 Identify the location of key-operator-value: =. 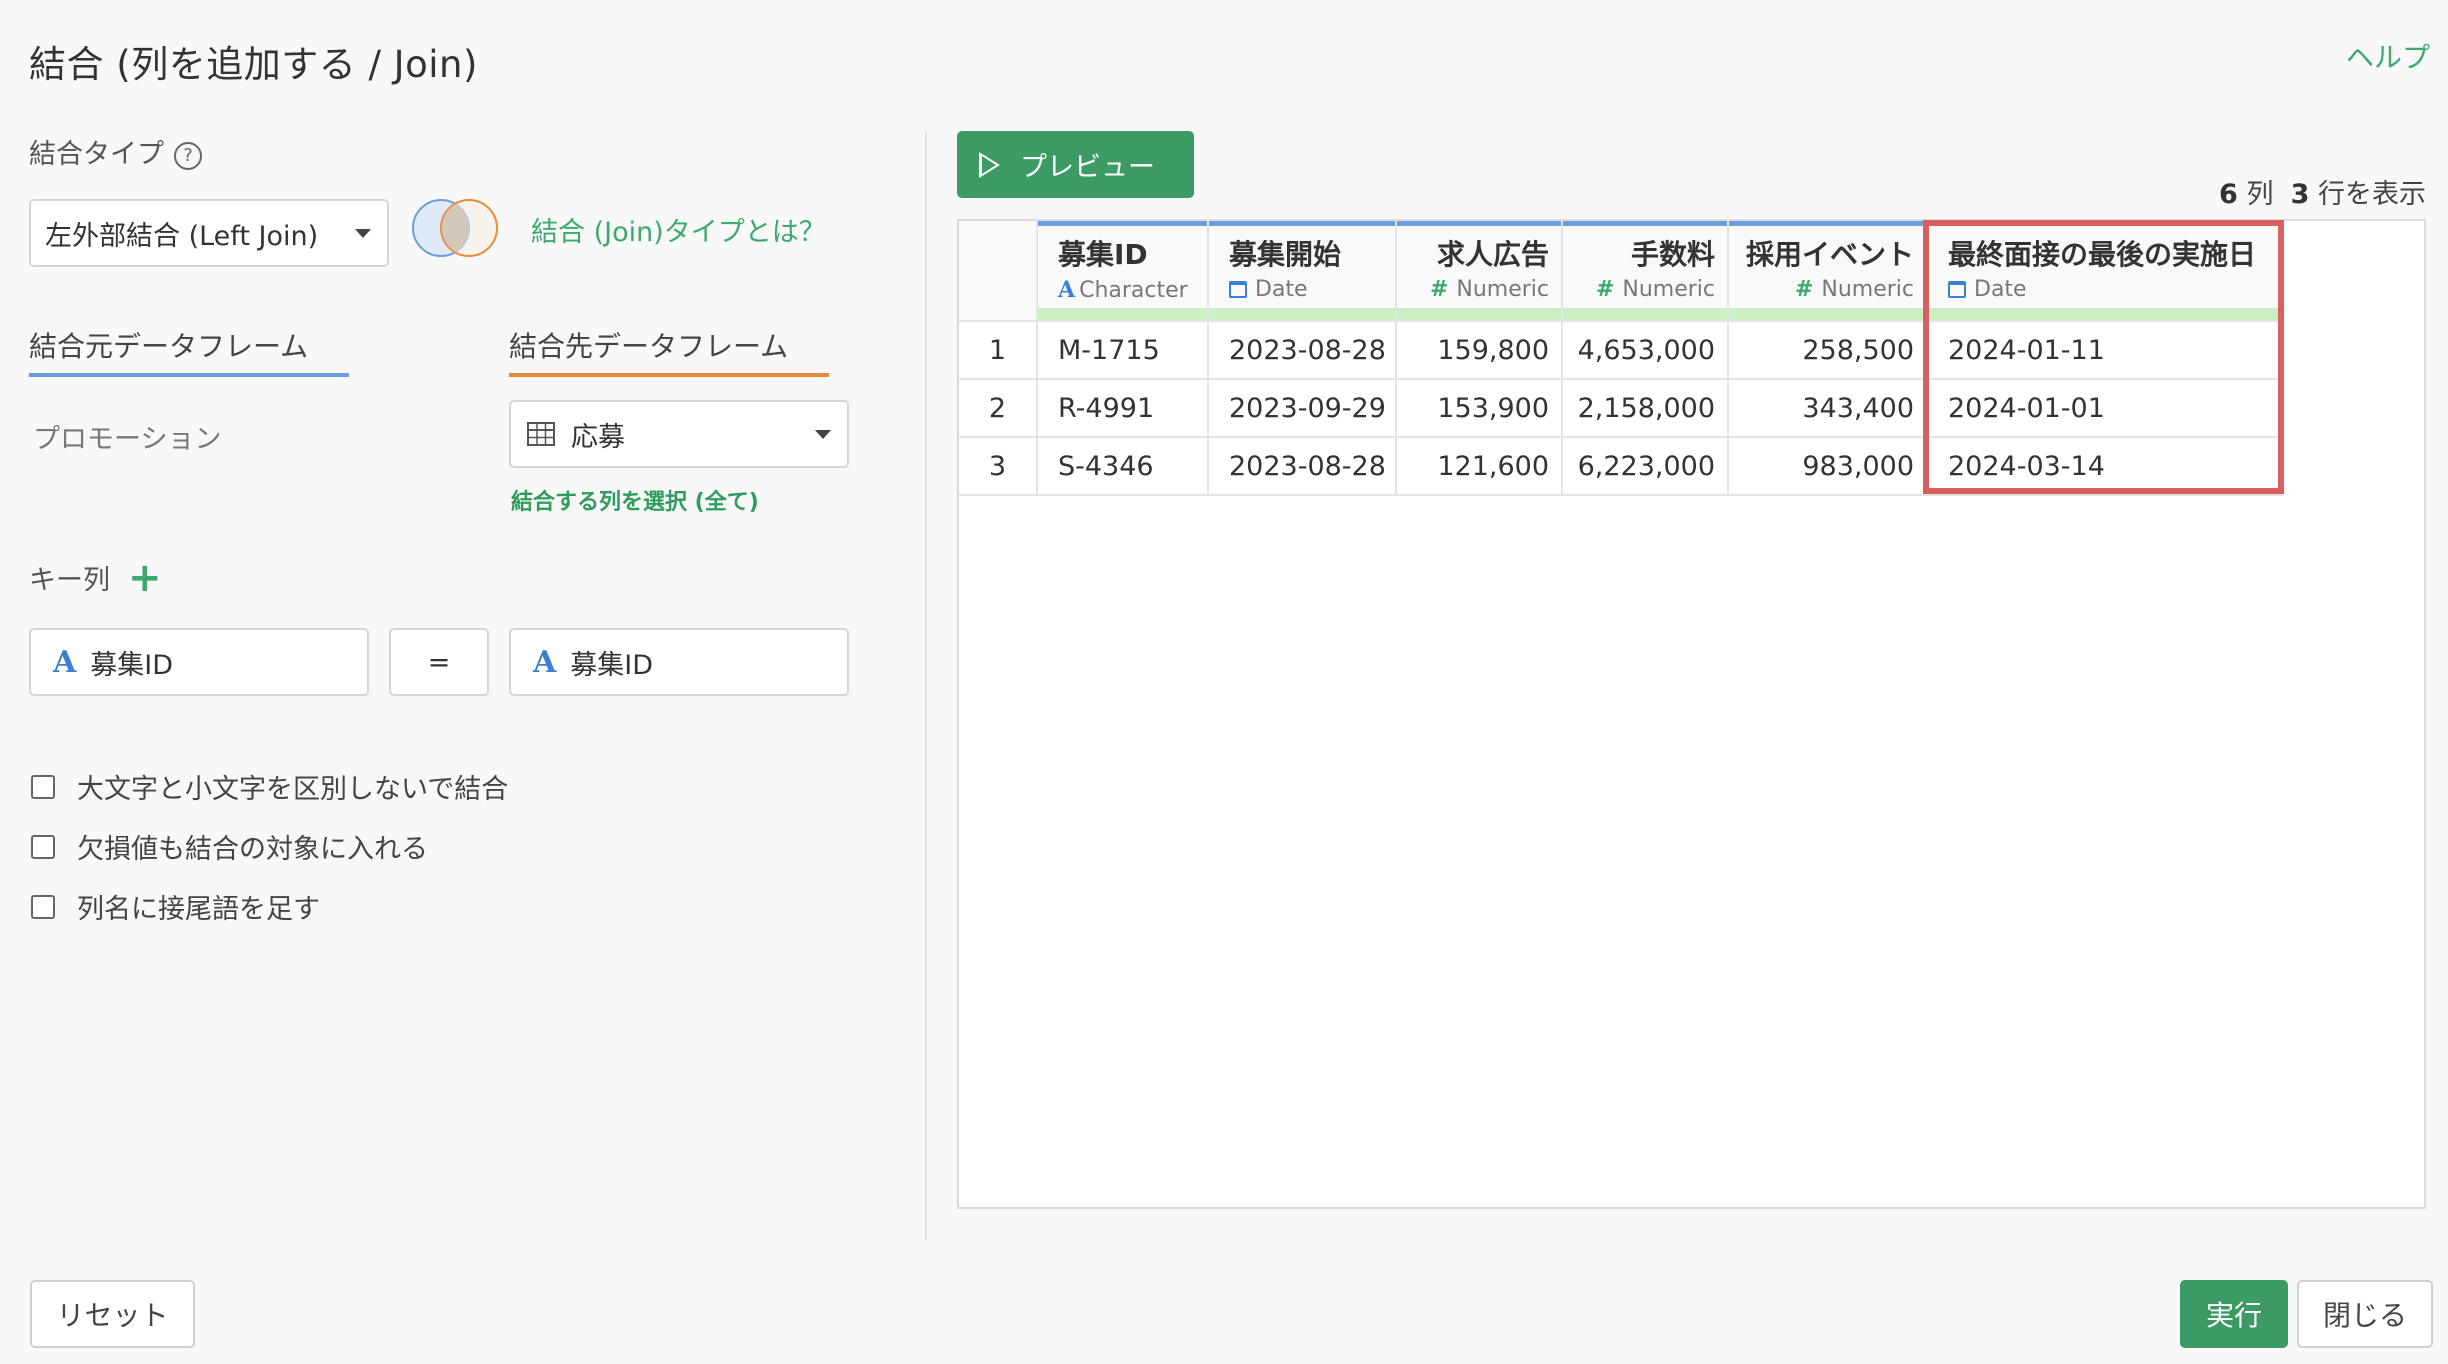
(439, 662).